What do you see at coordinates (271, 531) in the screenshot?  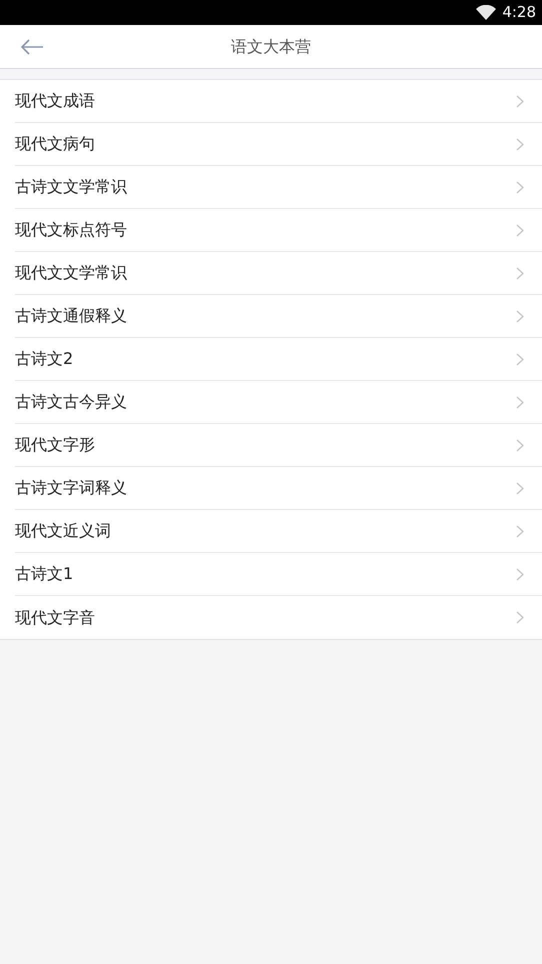 I see `list-item: 现代文近义词` at bounding box center [271, 531].